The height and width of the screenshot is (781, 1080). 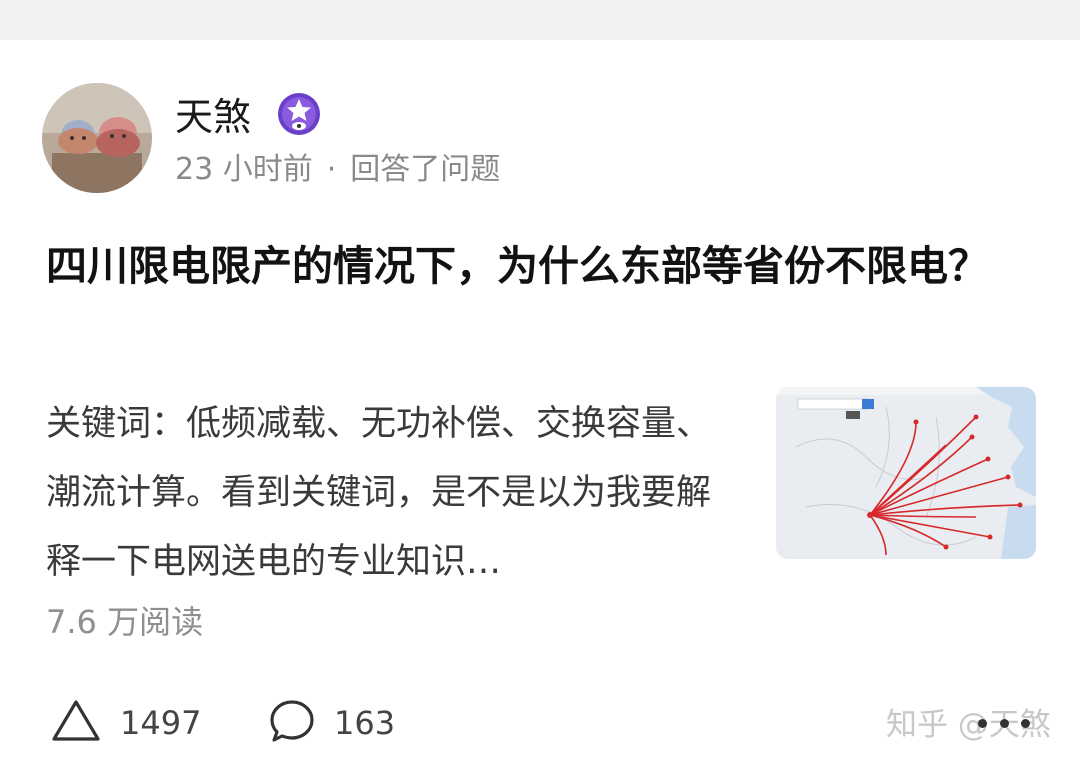 I want to click on star-badge-icon, so click(x=299, y=114).